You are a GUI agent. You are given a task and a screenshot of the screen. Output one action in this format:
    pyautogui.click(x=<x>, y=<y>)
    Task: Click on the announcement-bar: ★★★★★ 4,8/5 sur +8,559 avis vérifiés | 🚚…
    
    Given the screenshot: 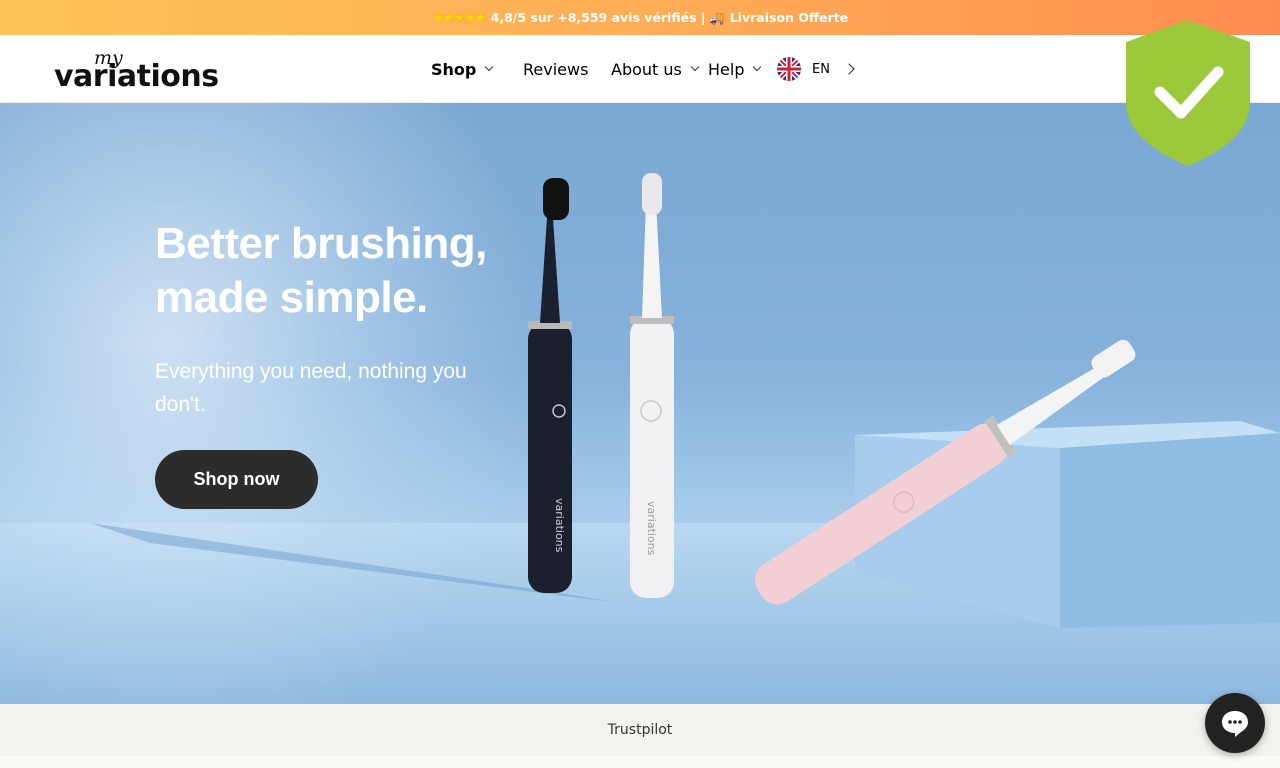 What is the action you would take?
    pyautogui.click(x=640, y=17)
    